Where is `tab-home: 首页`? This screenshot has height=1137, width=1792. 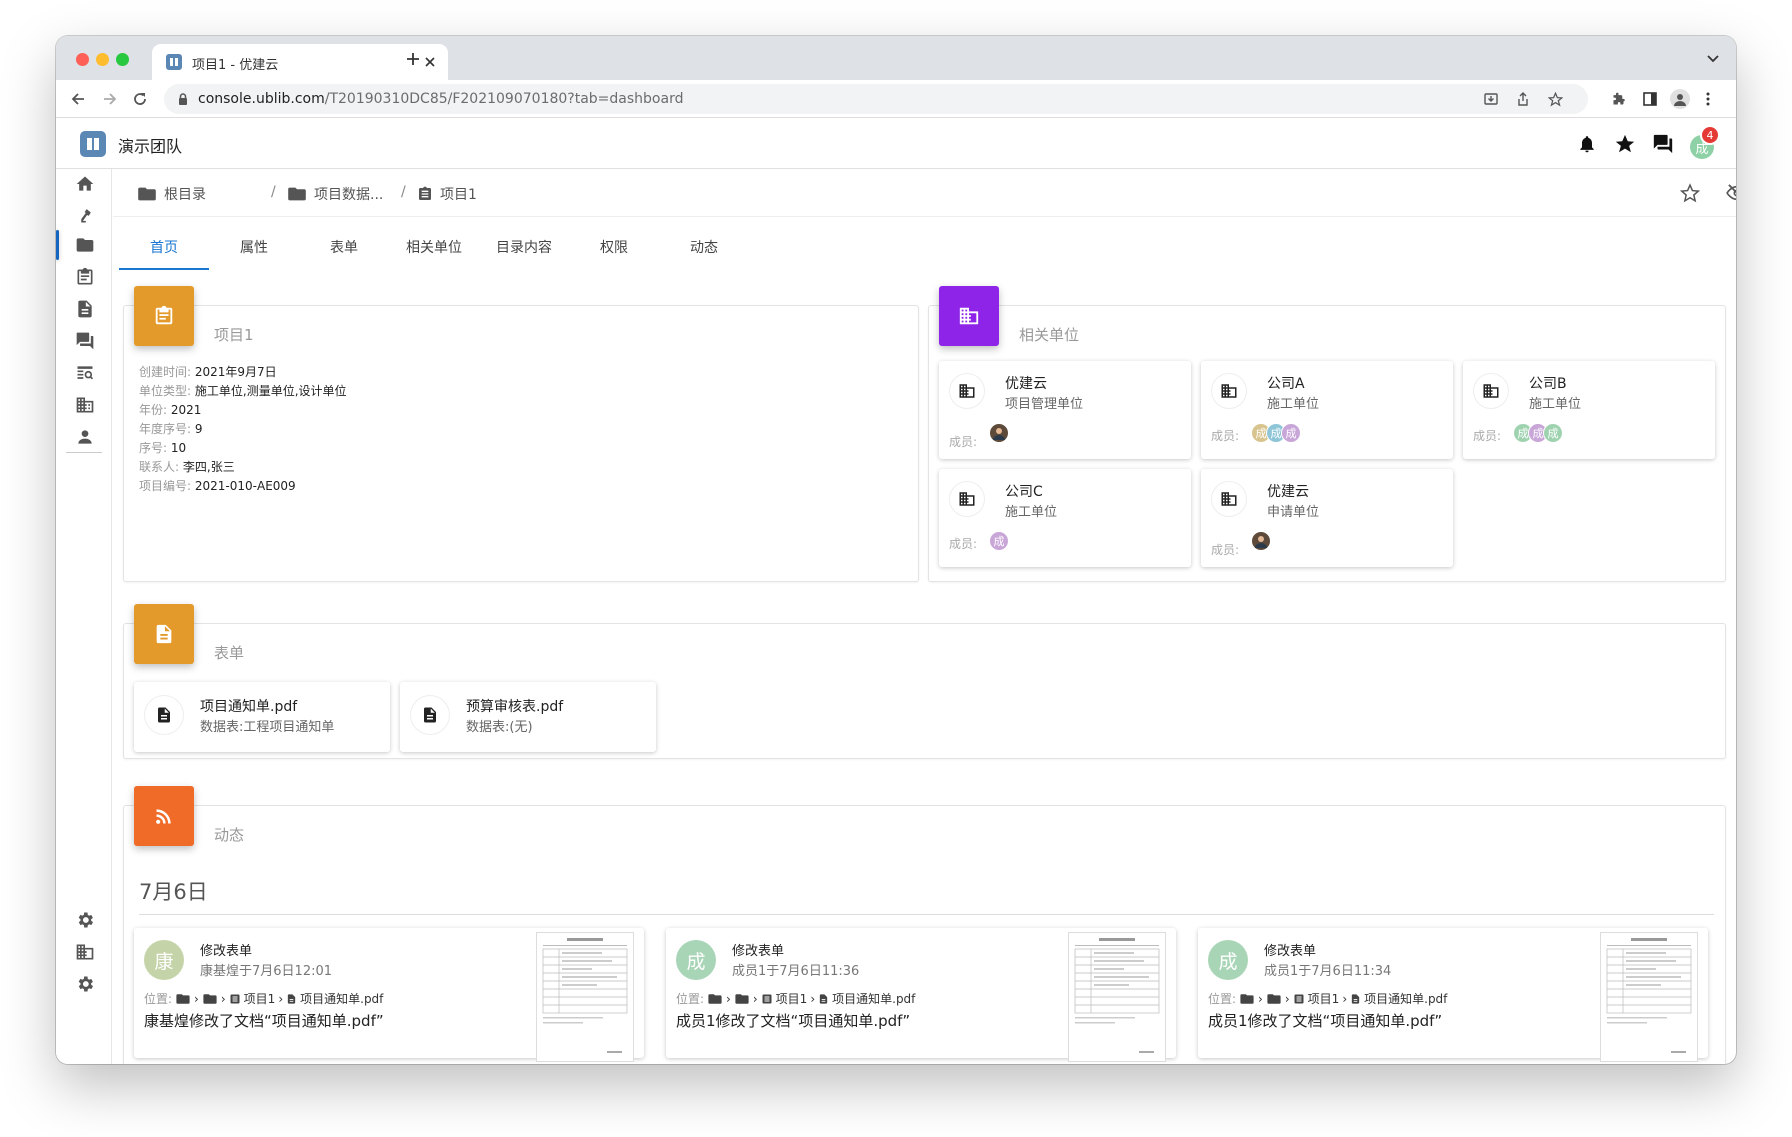
tab-home: 首页 is located at coordinates (164, 247).